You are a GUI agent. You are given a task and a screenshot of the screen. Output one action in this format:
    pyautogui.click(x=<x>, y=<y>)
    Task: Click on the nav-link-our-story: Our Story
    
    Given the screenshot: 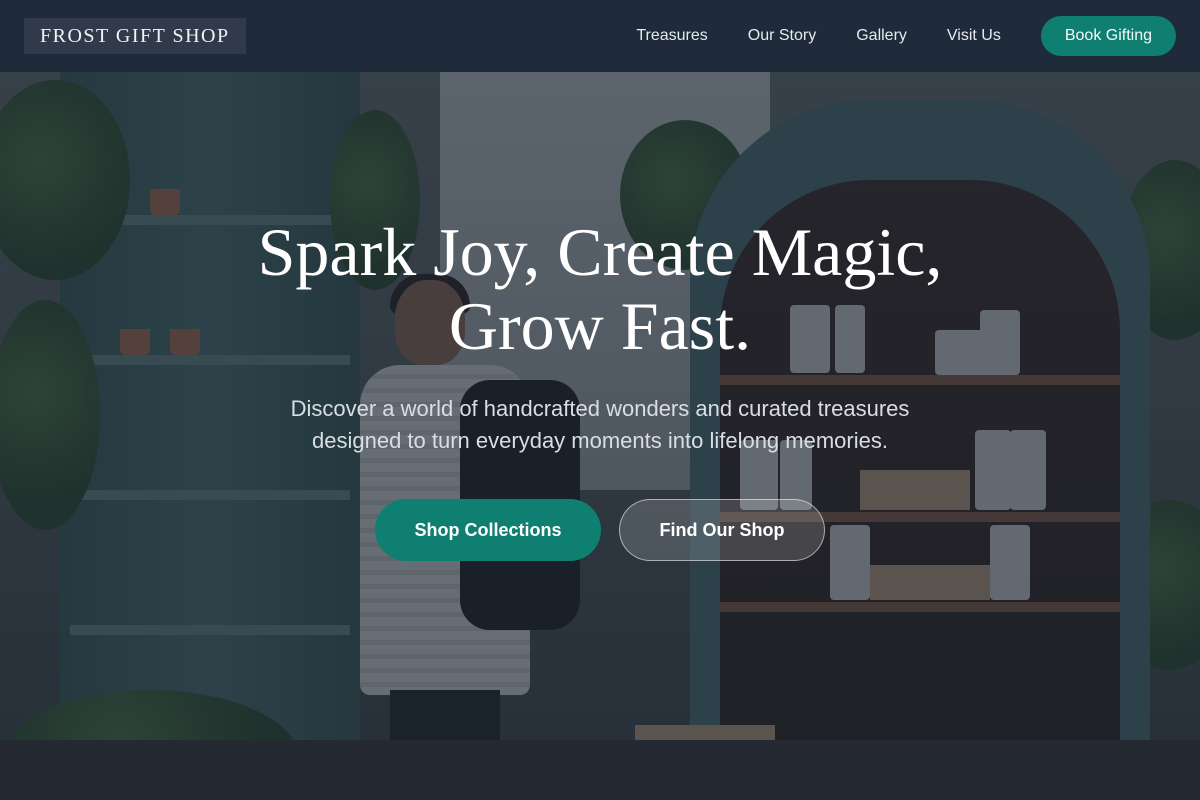 What is the action you would take?
    pyautogui.click(x=782, y=36)
    